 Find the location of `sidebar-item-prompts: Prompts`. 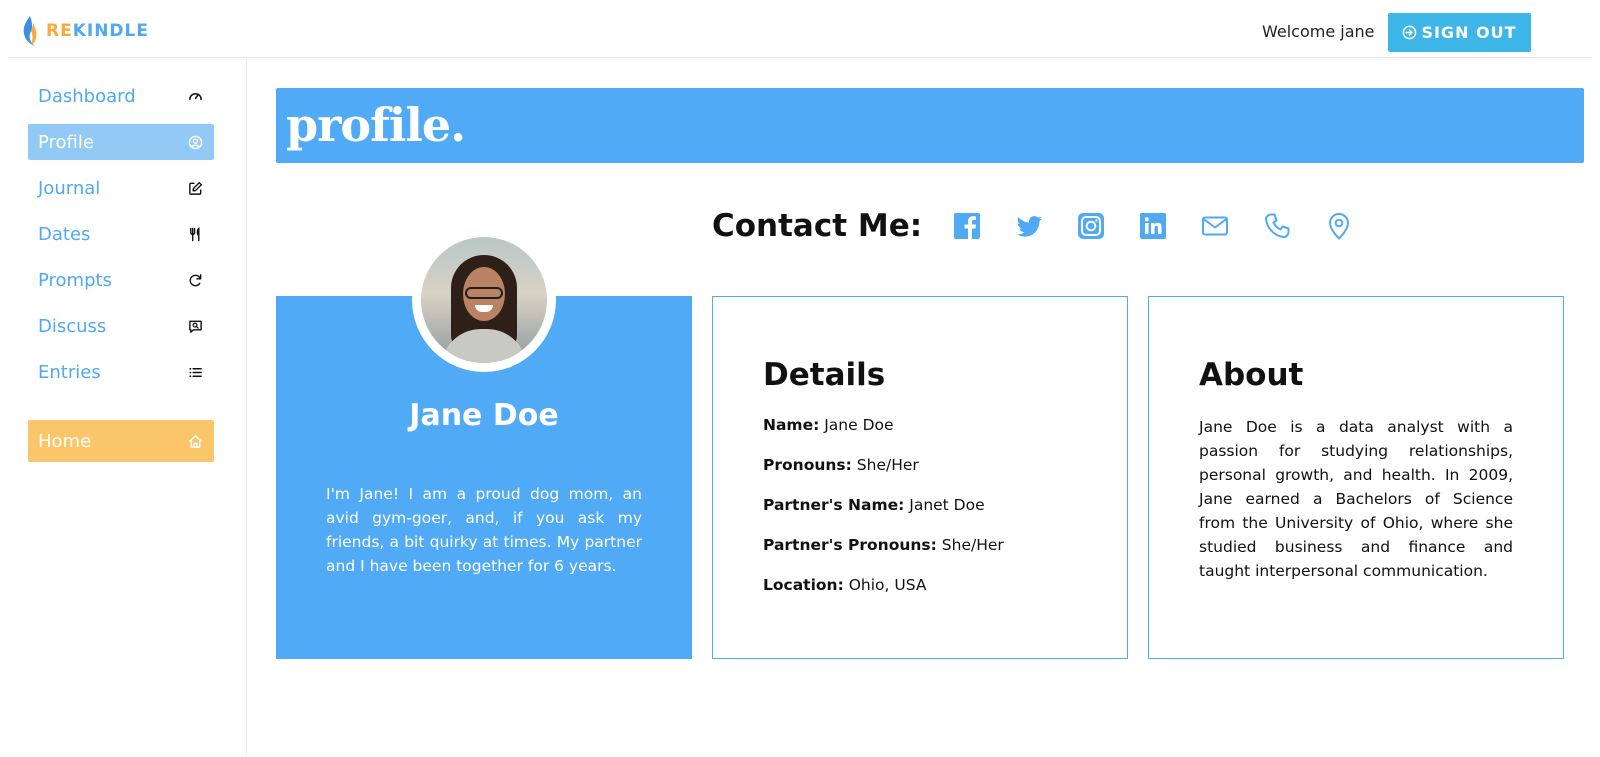

sidebar-item-prompts: Prompts is located at coordinates (121, 280).